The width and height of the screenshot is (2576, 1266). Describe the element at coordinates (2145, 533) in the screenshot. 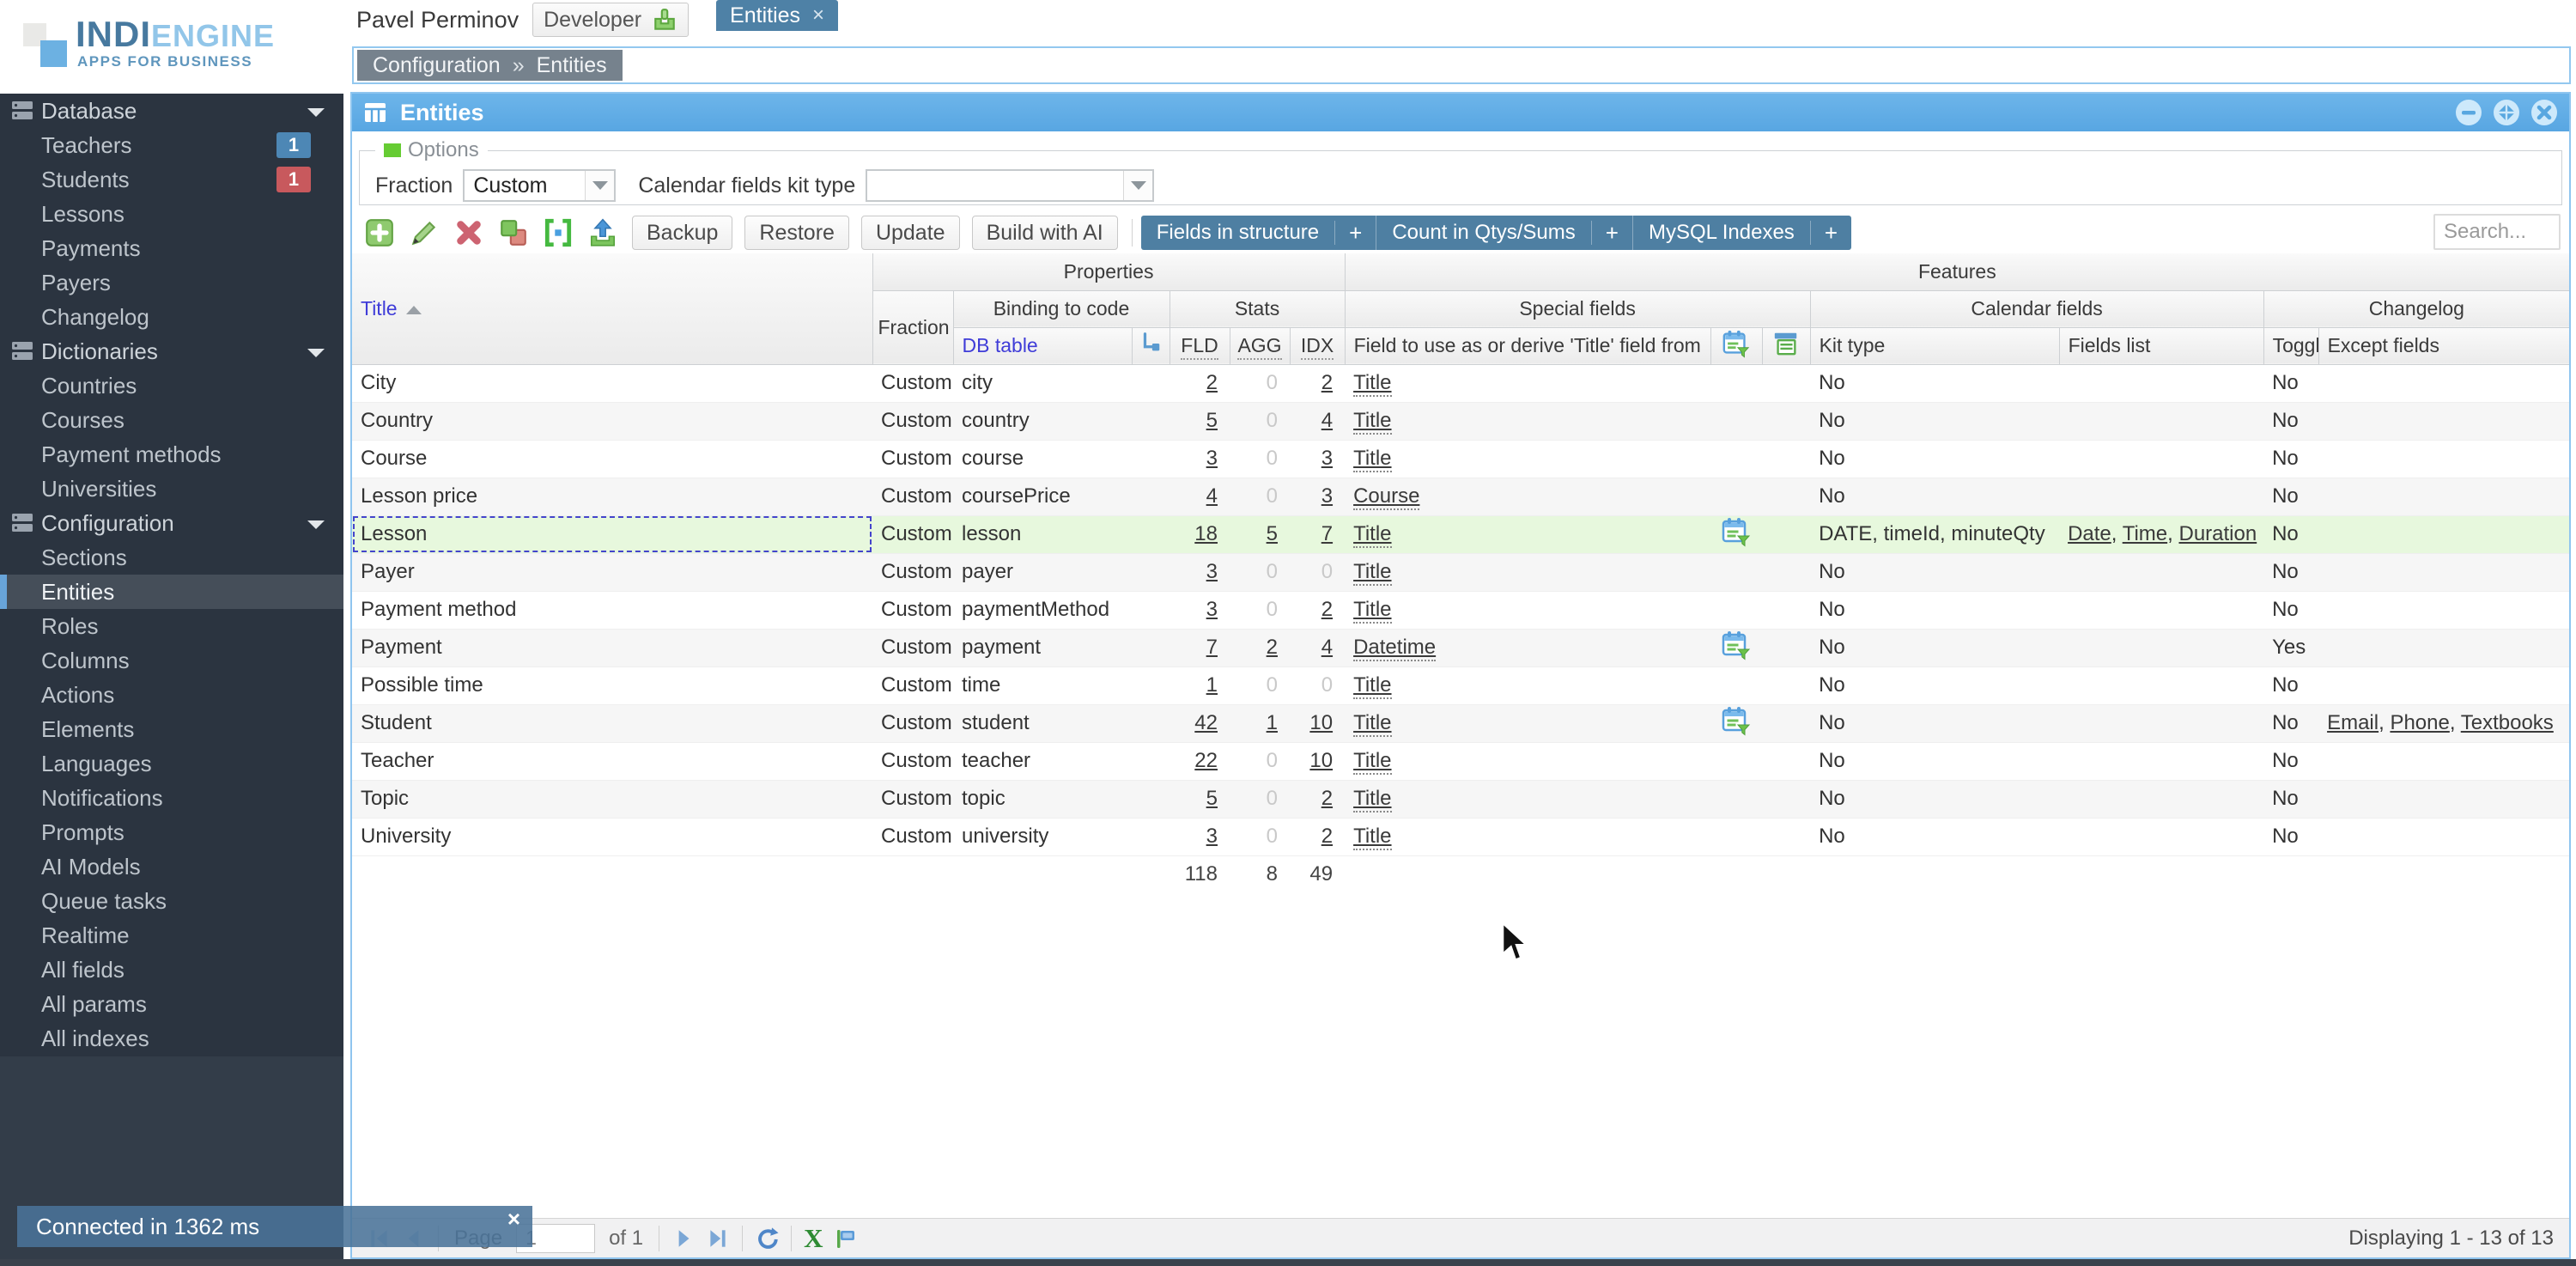

I see `field-link: Time` at that location.